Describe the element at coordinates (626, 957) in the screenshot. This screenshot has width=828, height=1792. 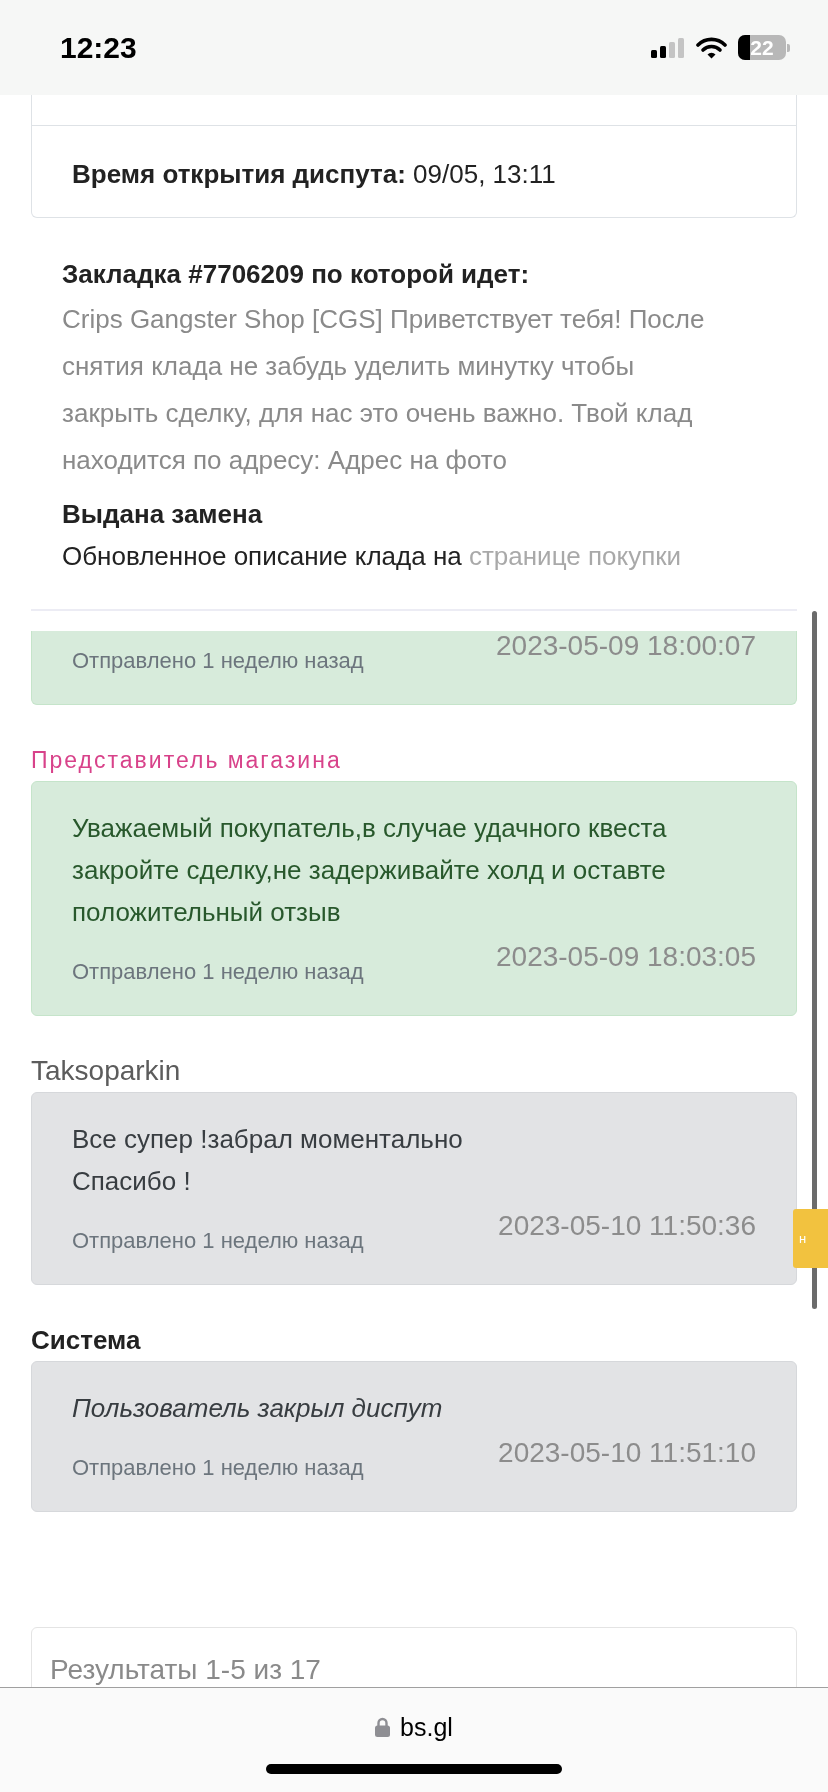
I see `message-timestamp: 2023-05-09 18:03:05` at that location.